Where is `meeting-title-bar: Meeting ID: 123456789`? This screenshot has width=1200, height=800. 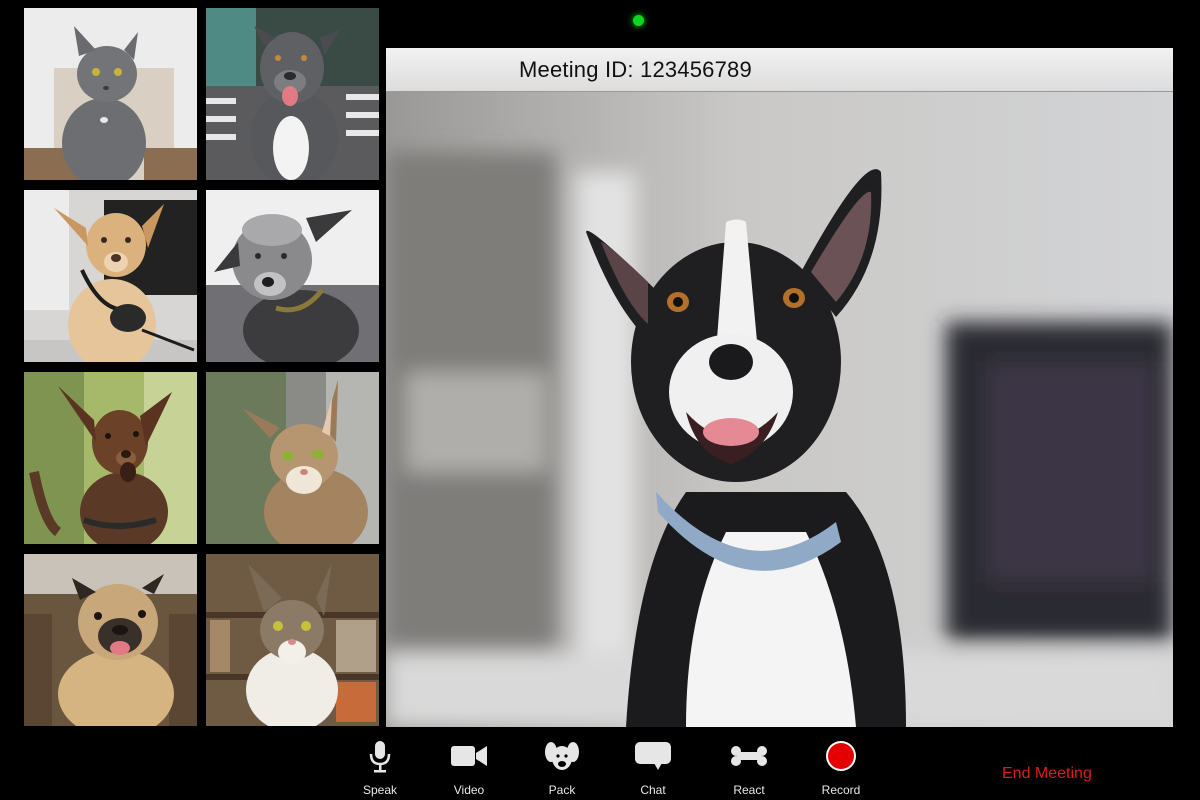 meeting-title-bar: Meeting ID: 123456789 is located at coordinates (779, 70).